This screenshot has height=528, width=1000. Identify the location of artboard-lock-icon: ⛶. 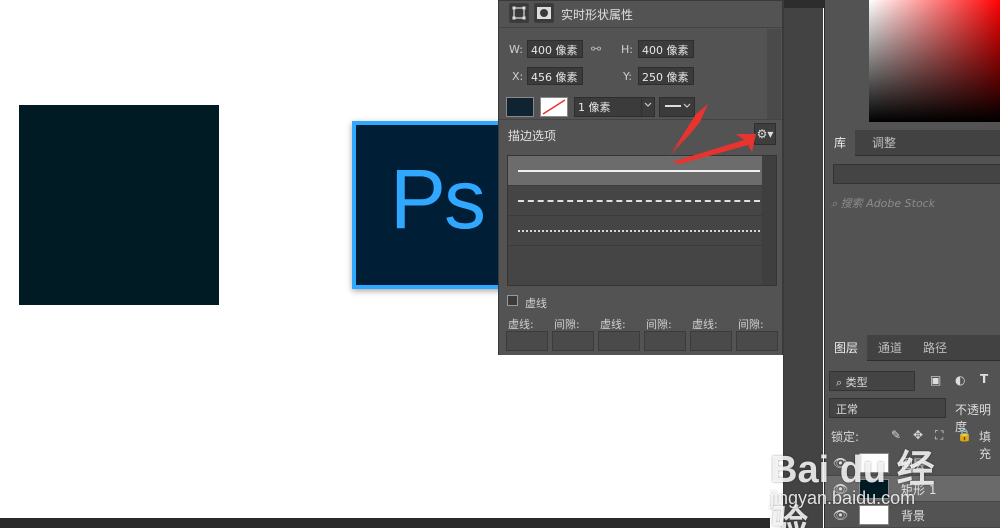
(939, 435).